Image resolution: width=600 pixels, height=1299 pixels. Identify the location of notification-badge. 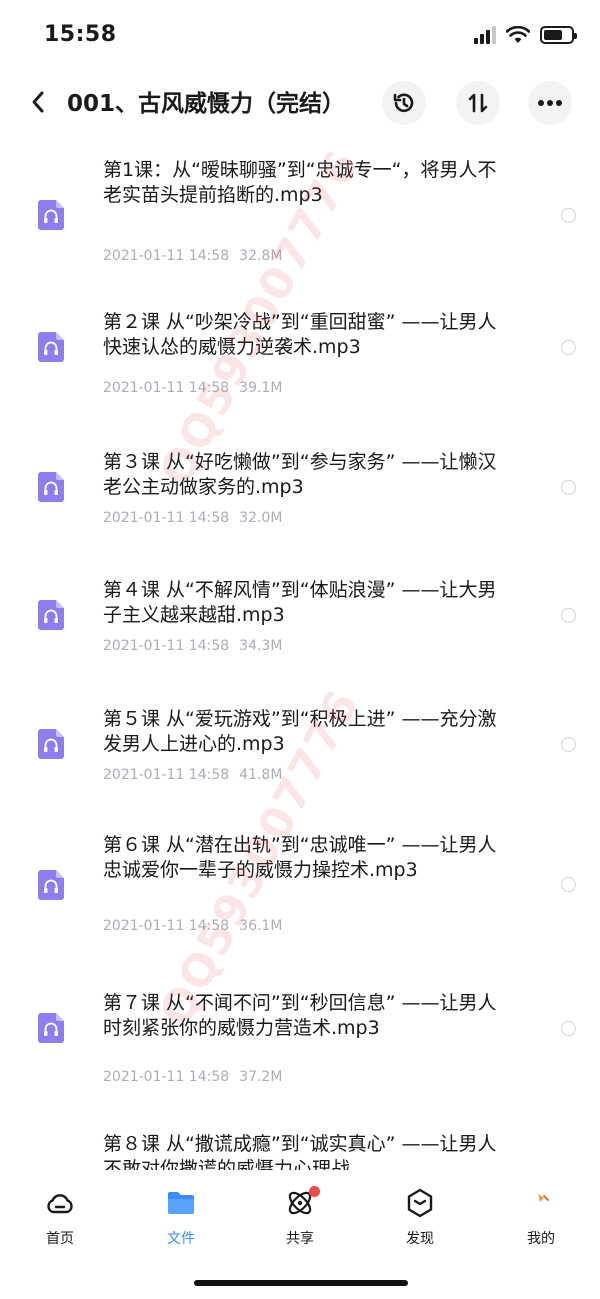
(314, 1191).